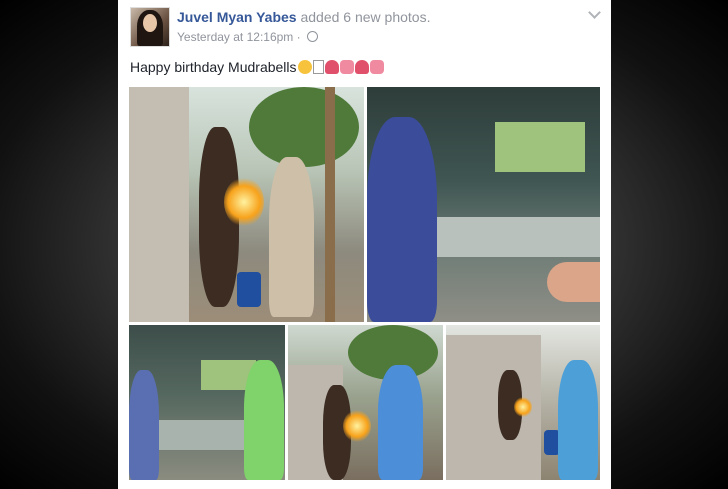 This screenshot has height=489, width=728. I want to click on gas-tank, so click(249, 289).